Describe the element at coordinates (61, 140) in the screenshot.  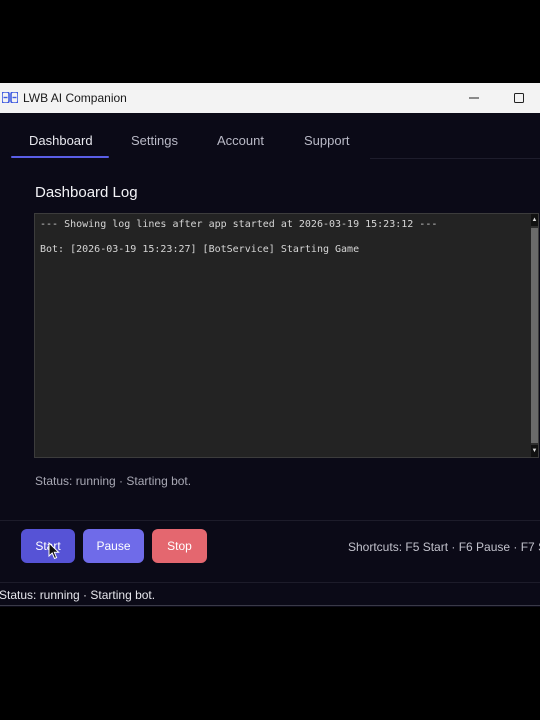
I see `tab-dashboard: Dashboard` at that location.